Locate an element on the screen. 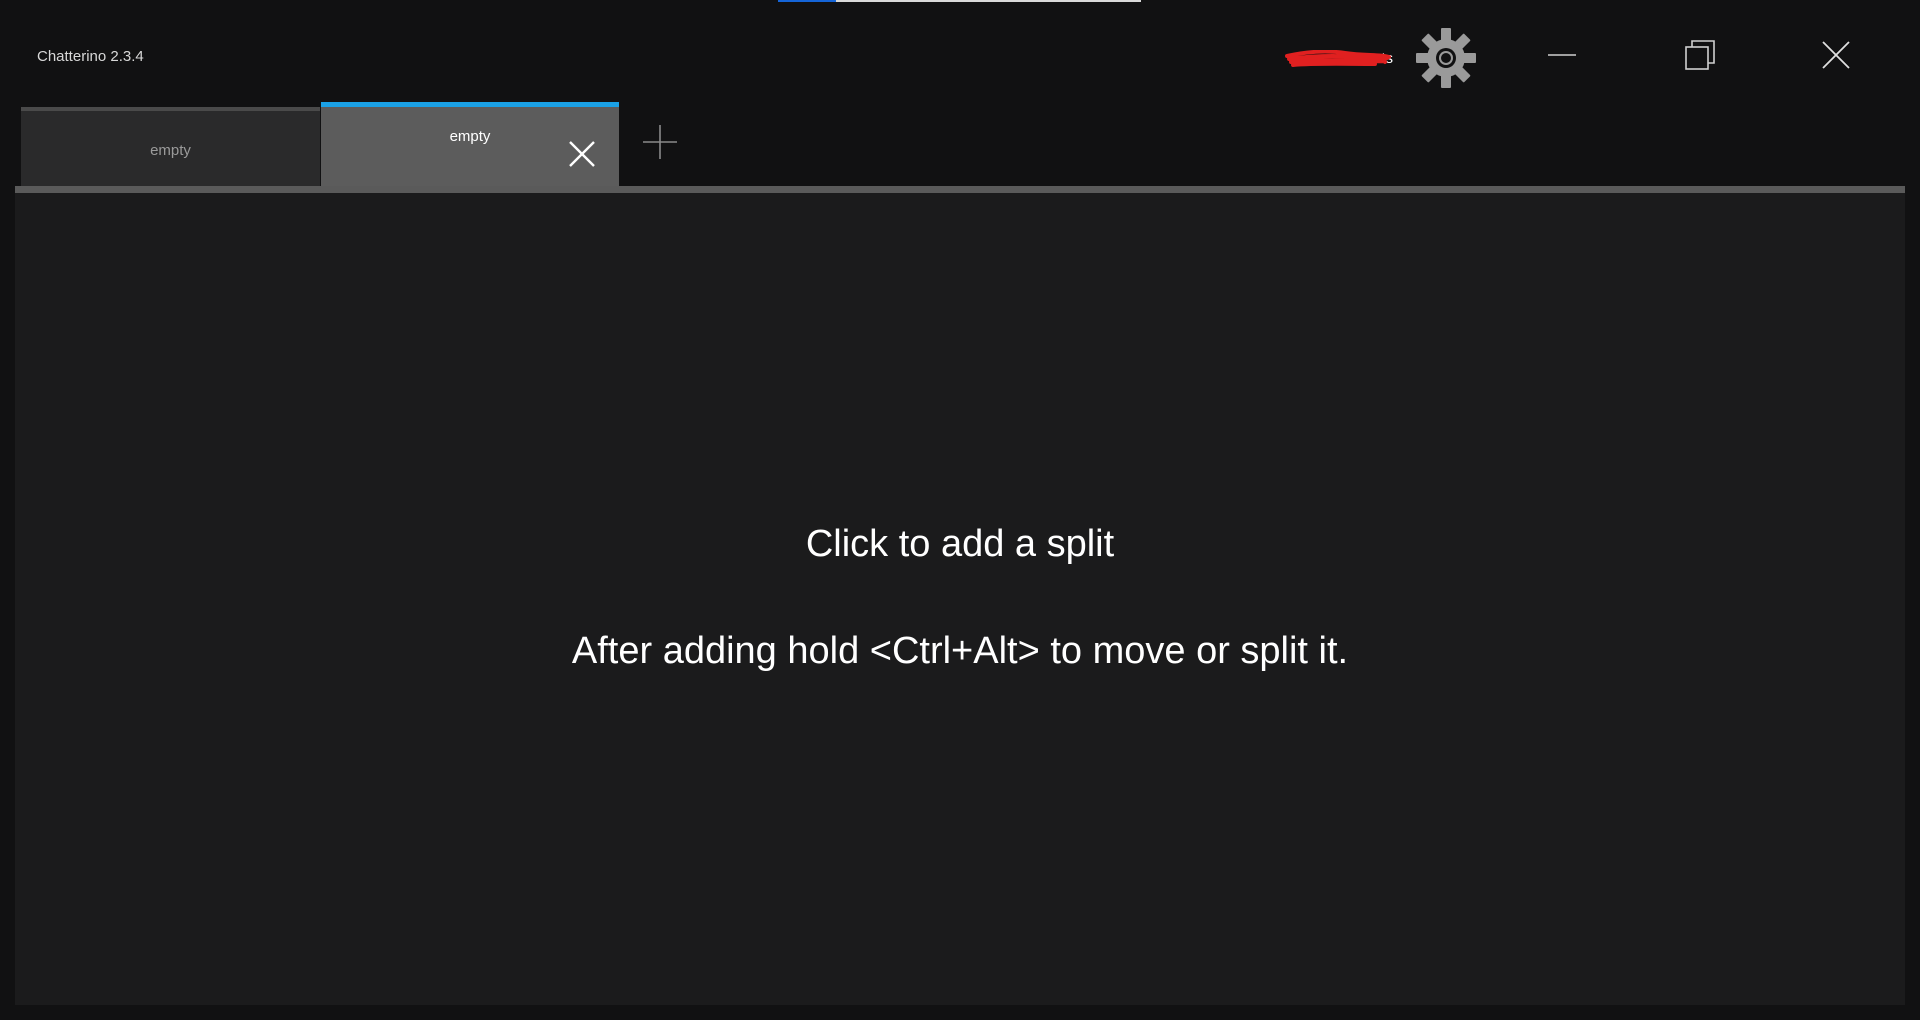 Image resolution: width=1920 pixels, height=1020 pixels. window-bottom-edge is located at coordinates (960, 1012).